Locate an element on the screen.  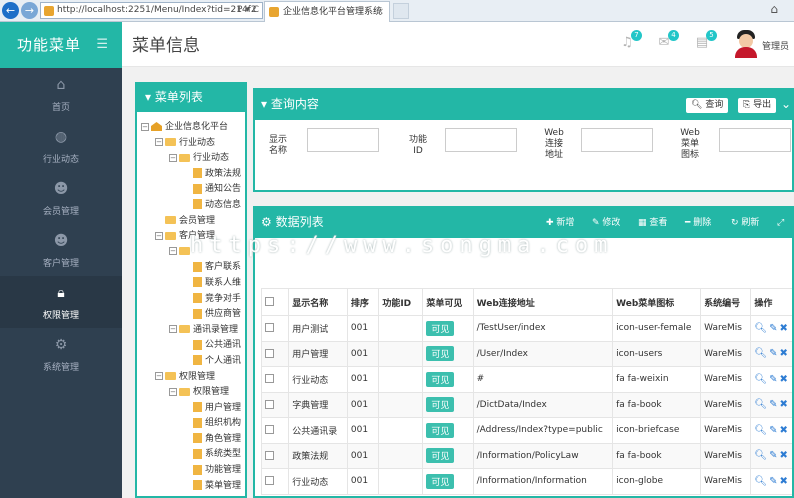
avatar is located at coordinates (746, 43).